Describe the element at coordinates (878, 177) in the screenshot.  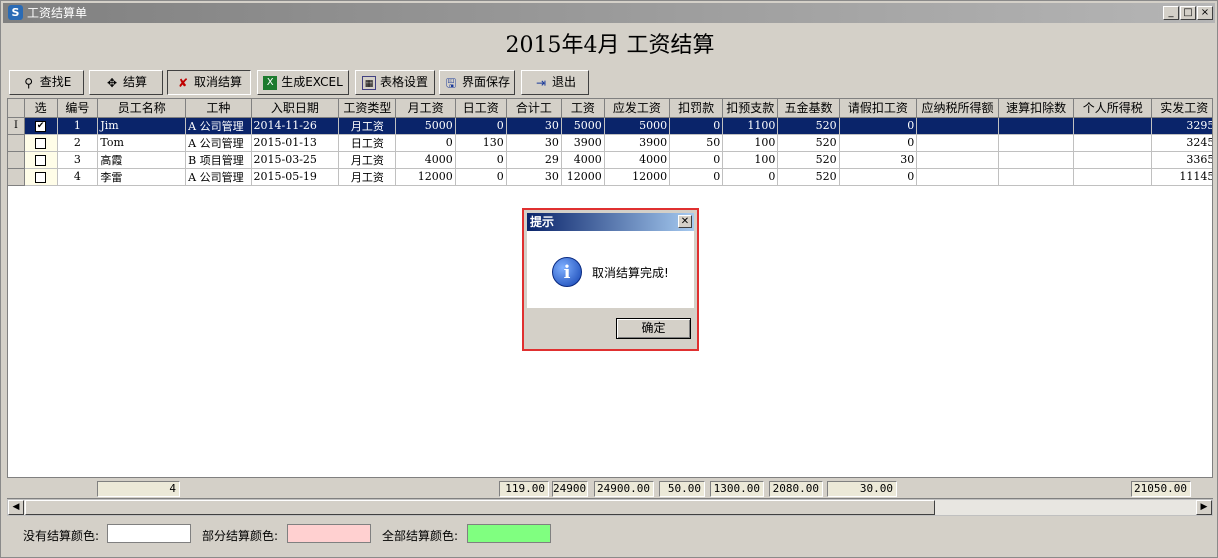
I see `cell-leave: 0` at that location.